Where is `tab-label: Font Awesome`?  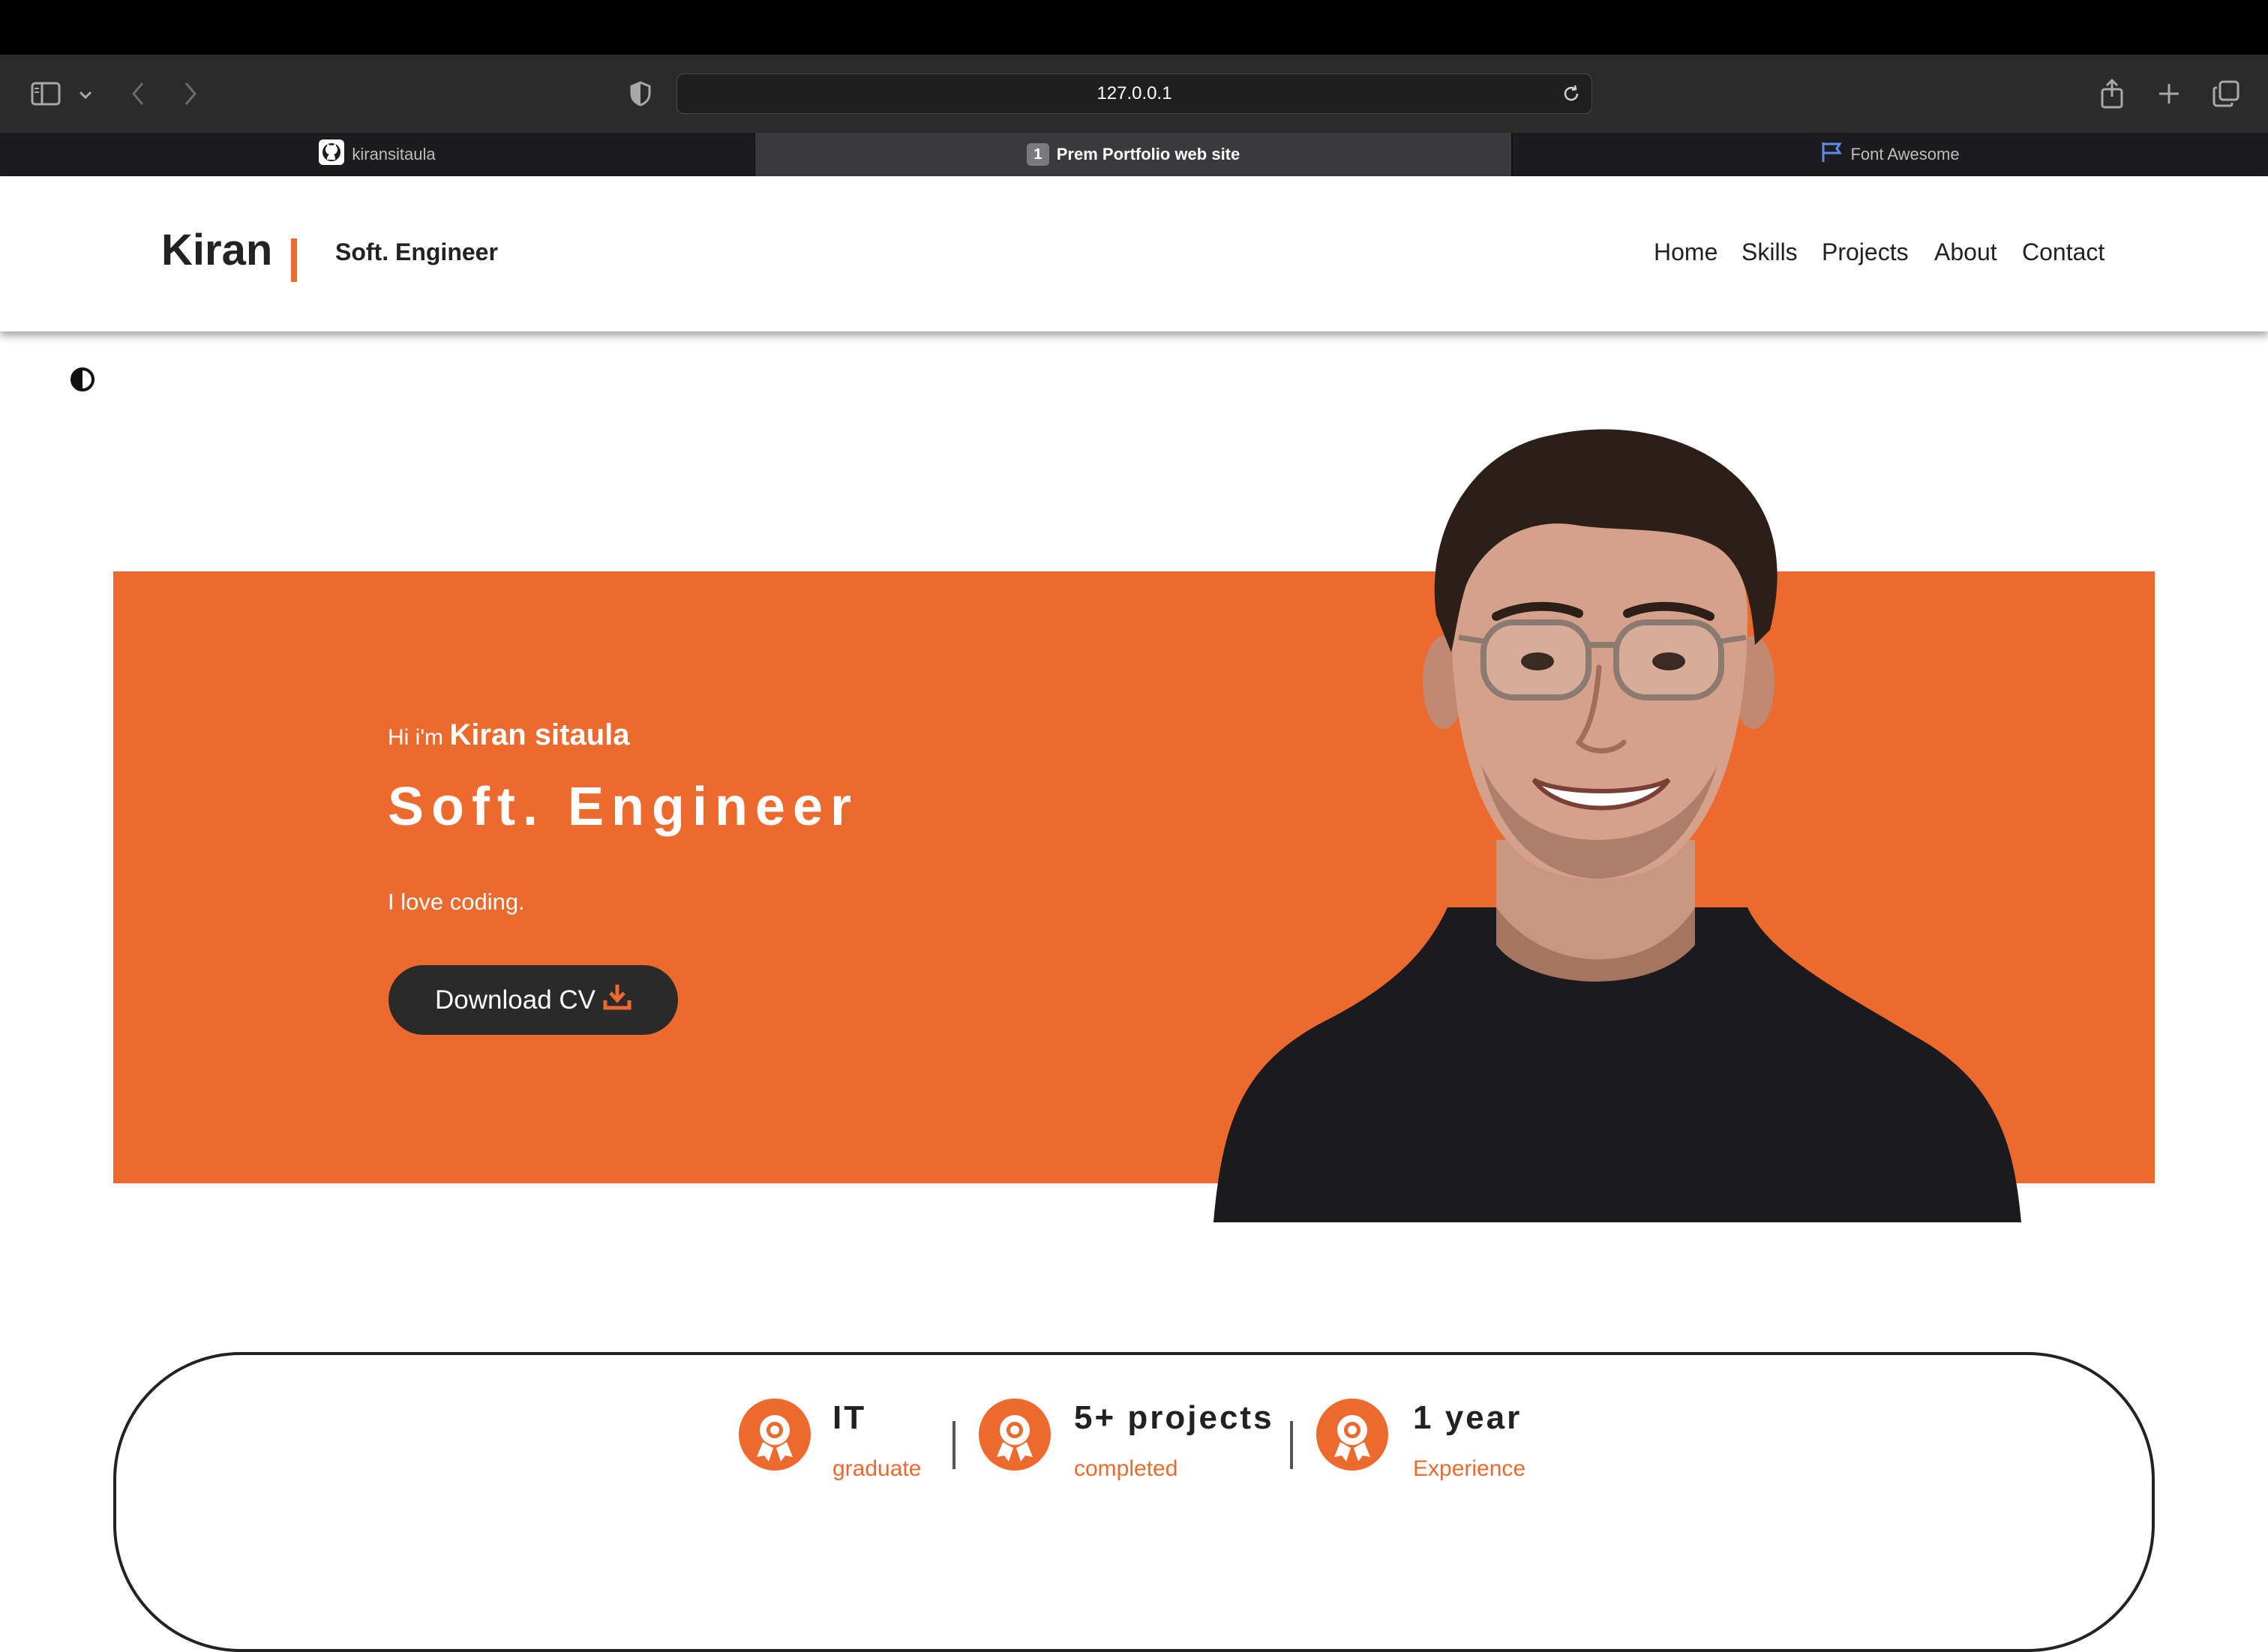 tab-label: Font Awesome is located at coordinates (1905, 154).